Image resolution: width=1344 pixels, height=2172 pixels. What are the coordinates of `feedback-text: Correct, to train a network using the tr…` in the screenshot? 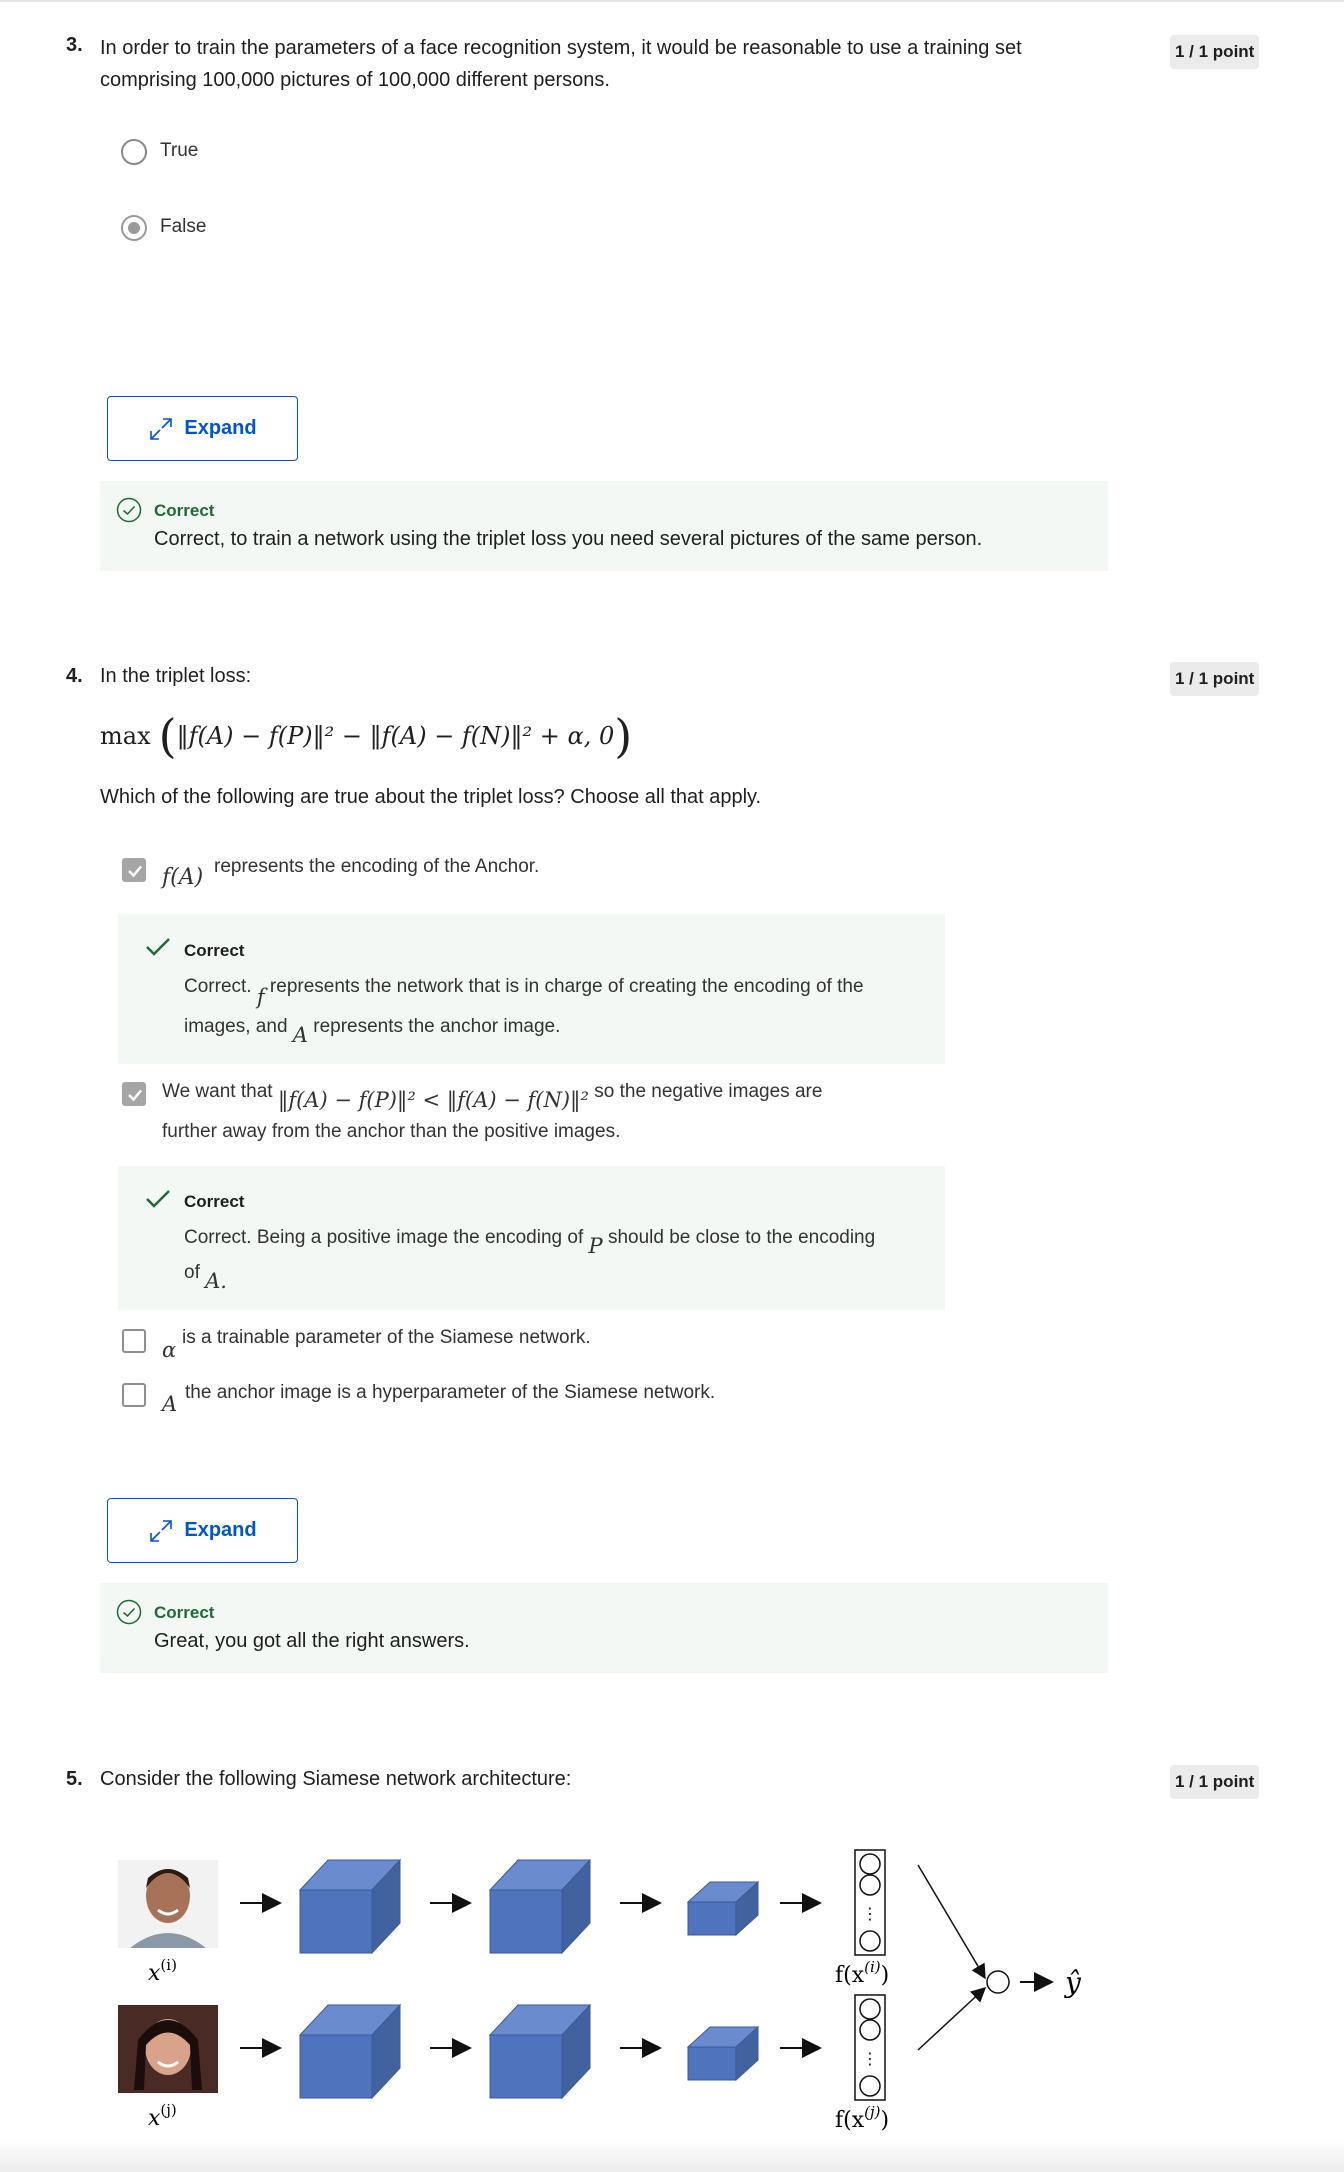 It's located at (568, 539).